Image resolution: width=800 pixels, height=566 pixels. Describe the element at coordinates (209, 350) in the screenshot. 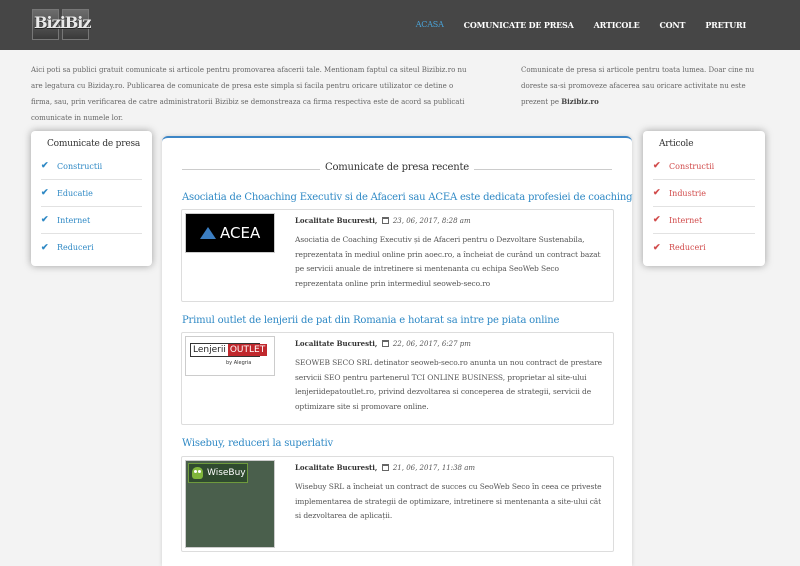

I see `lenjerii-logo-text: Lenjerii` at that location.